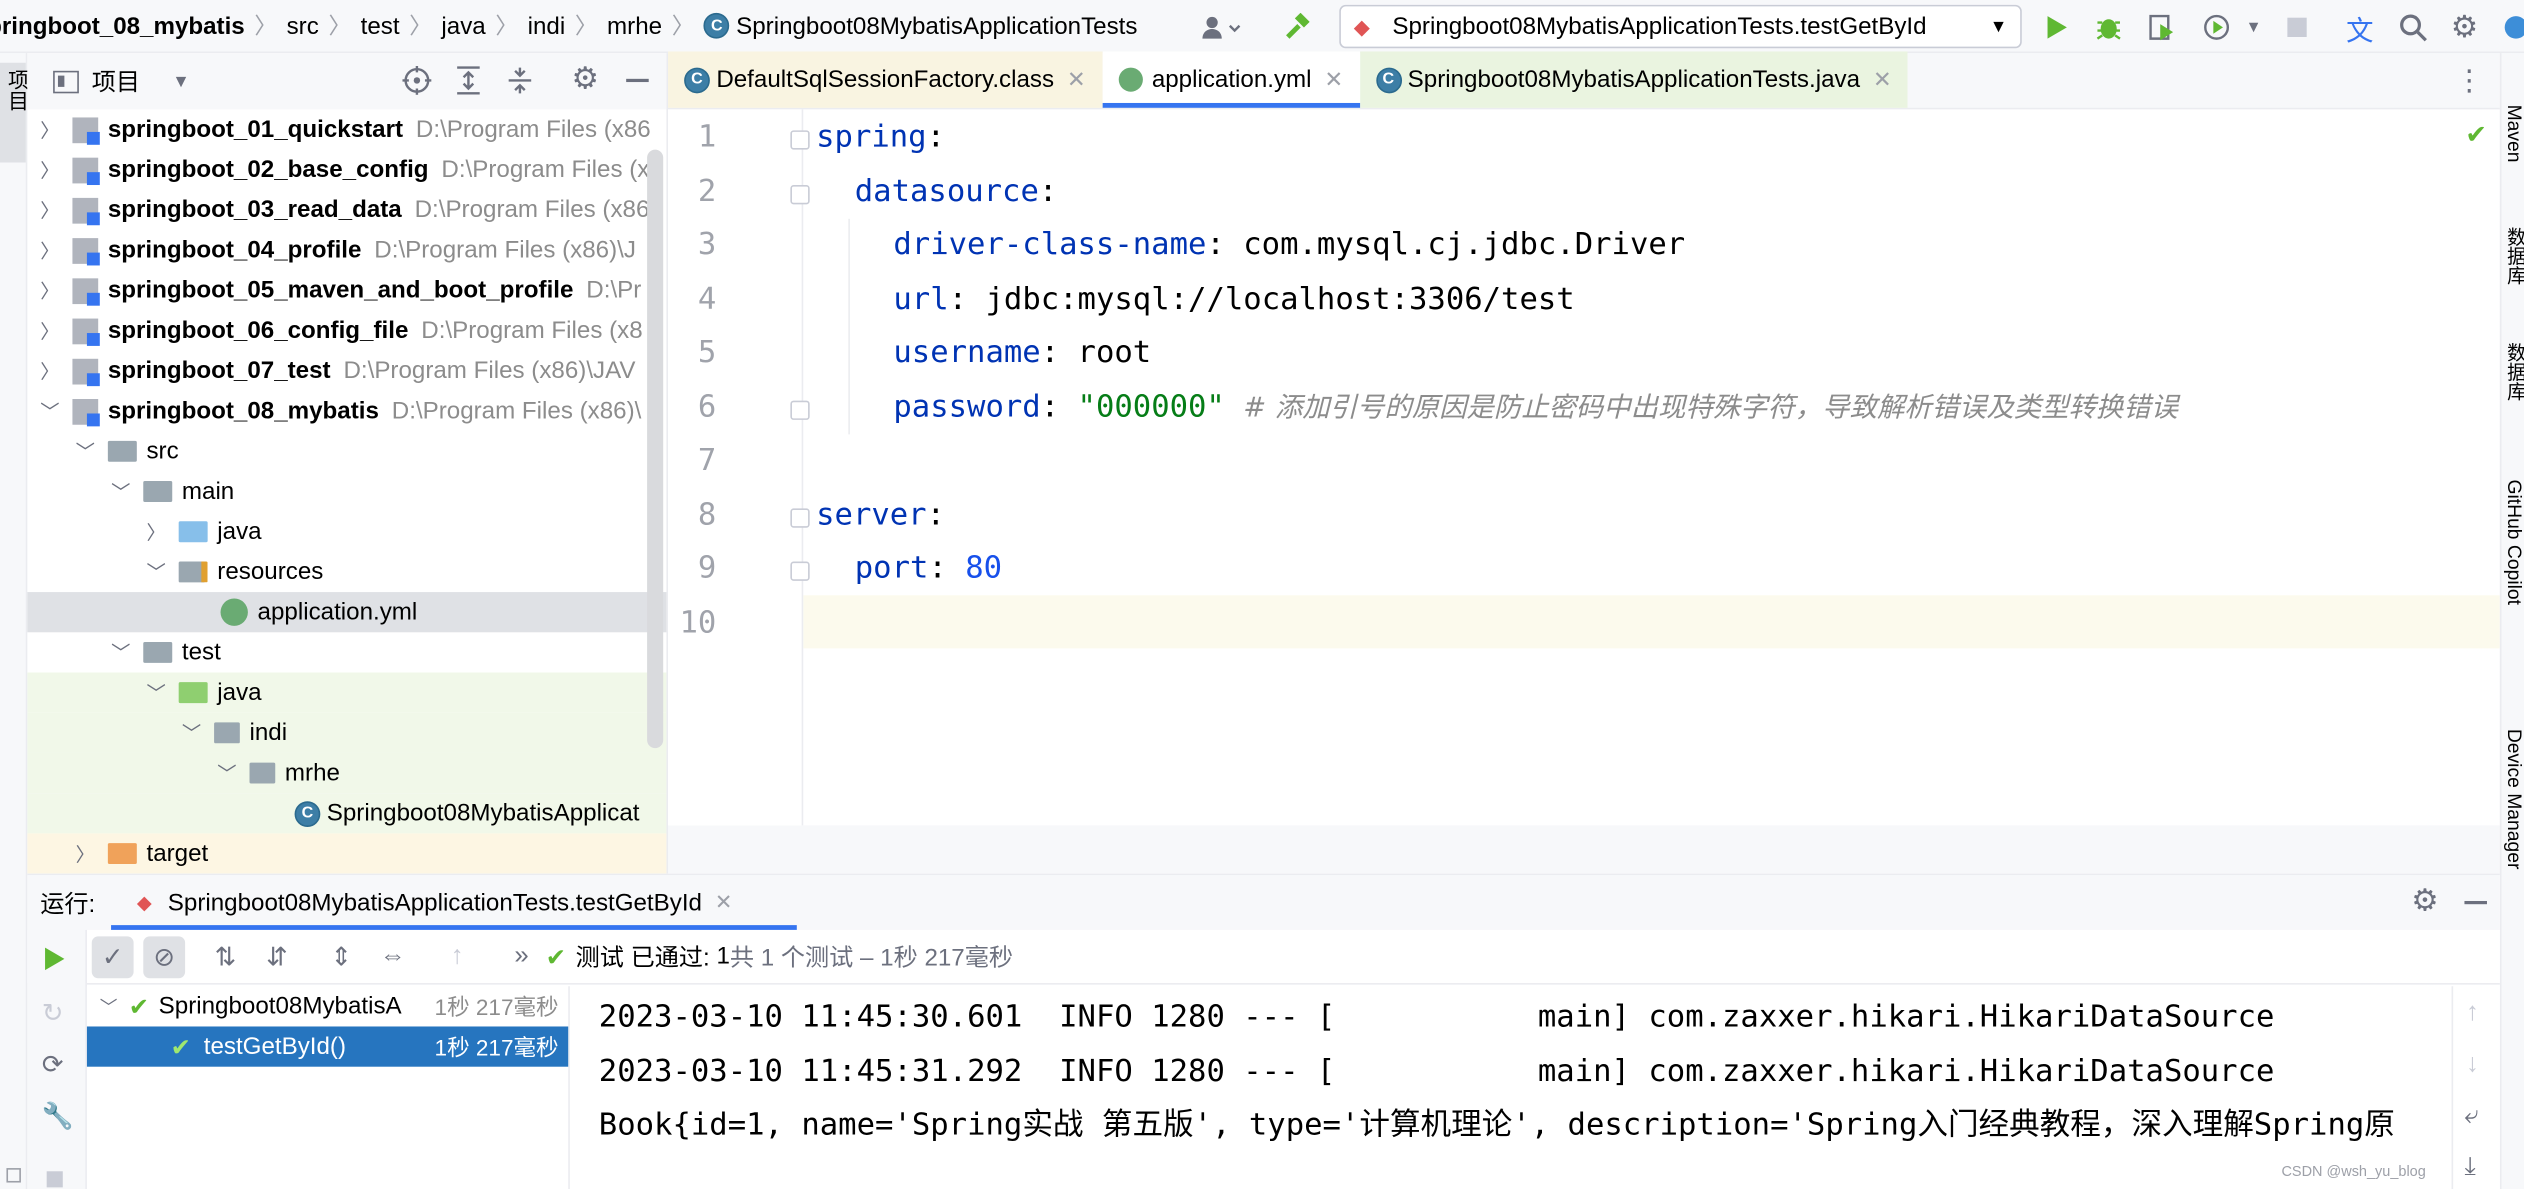  Describe the element at coordinates (116, 81) in the screenshot. I see `project-panel-title: 项目` at that location.